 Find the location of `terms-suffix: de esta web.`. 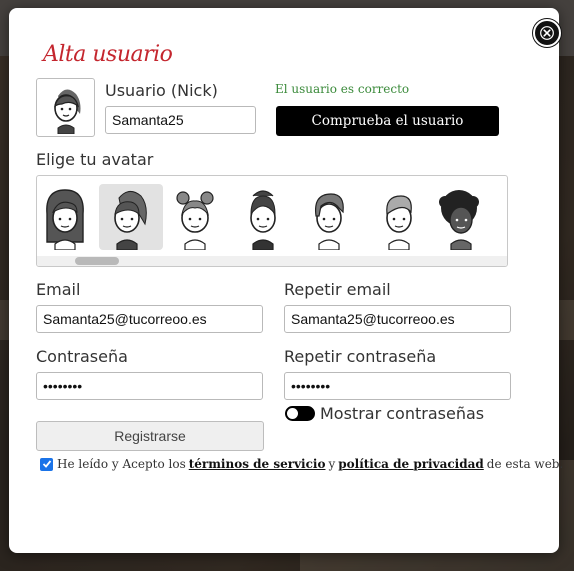

terms-suffix: de esta web. is located at coordinates (525, 464).